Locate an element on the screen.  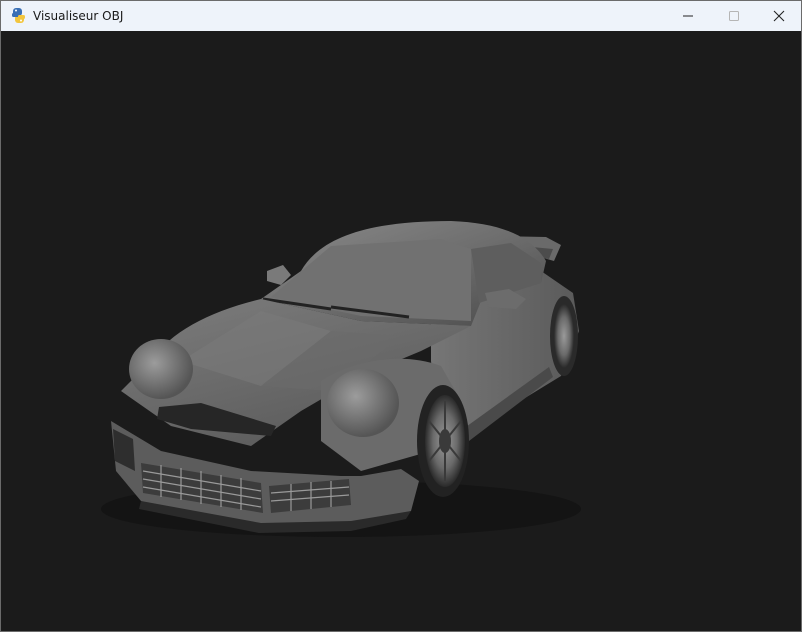
maximize-button is located at coordinates (734, 16).